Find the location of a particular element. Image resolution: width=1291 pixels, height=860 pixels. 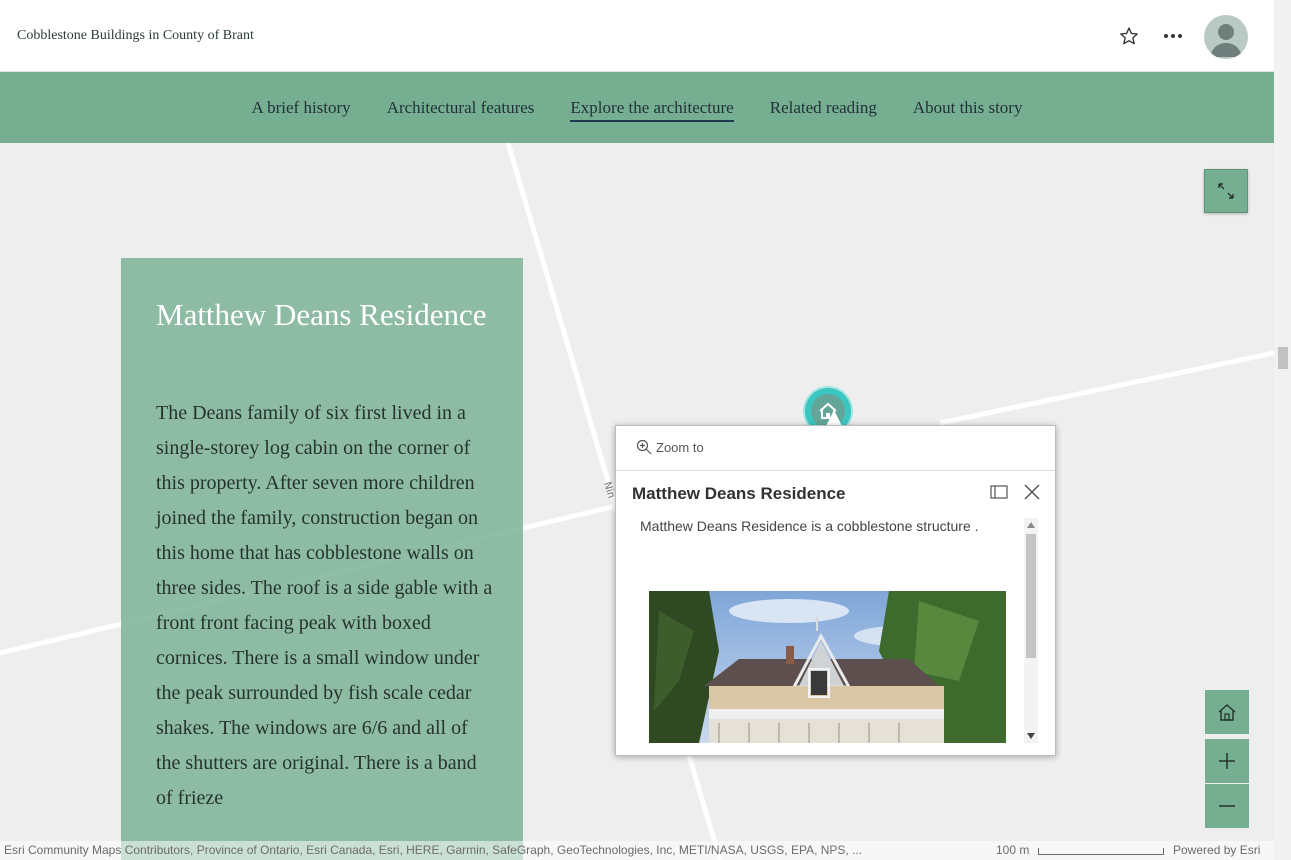

page-scrollbar-thumb is located at coordinates (1283, 358).